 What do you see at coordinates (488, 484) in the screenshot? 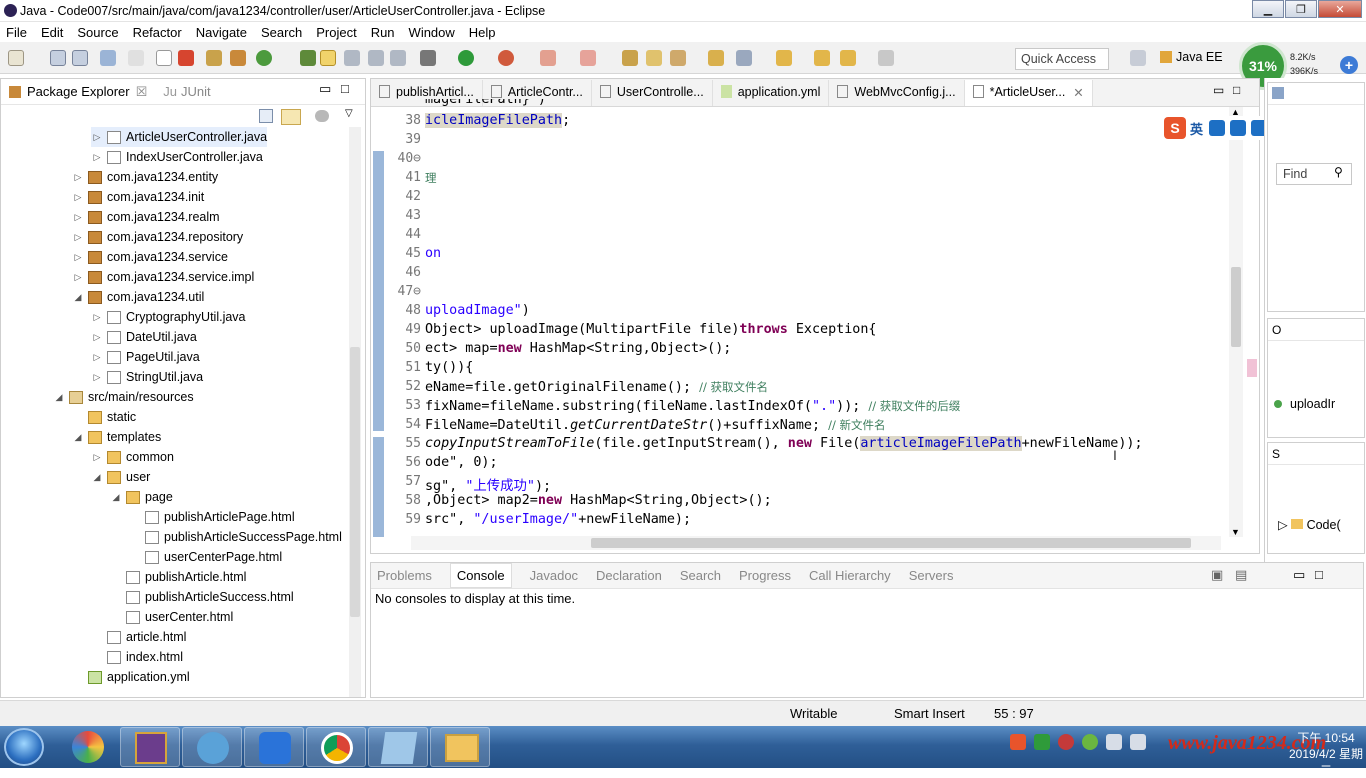
I see `code-line: sg", "上传成功");` at bounding box center [488, 484].